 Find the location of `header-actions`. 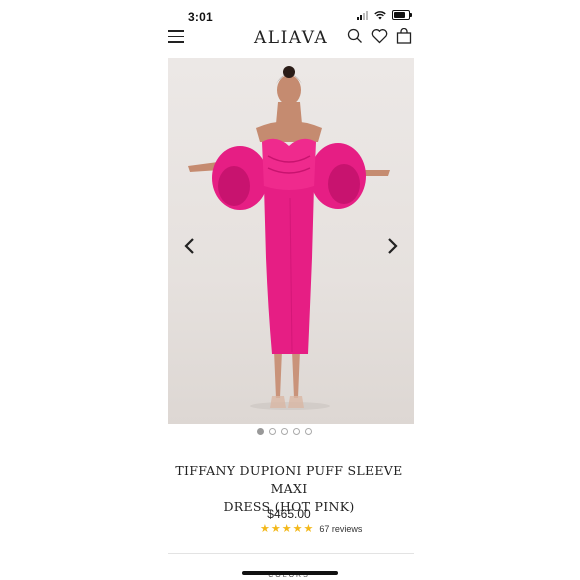

header-actions is located at coordinates (379, 36).